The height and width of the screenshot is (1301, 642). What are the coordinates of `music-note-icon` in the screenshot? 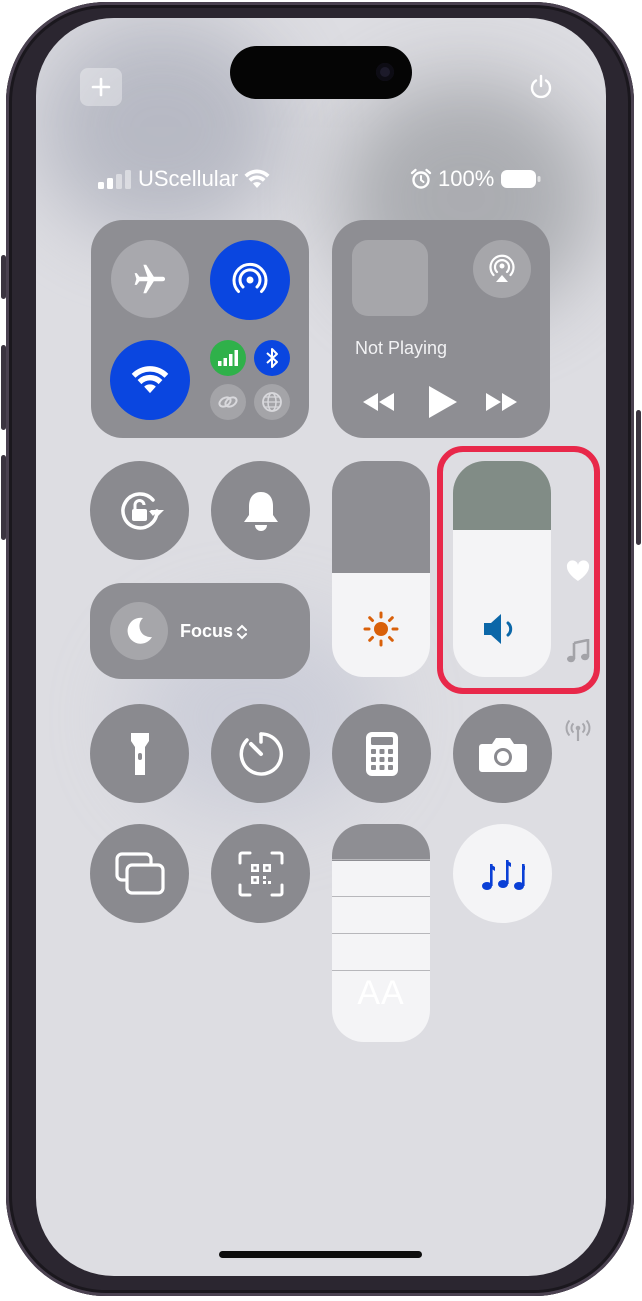 It's located at (578, 651).